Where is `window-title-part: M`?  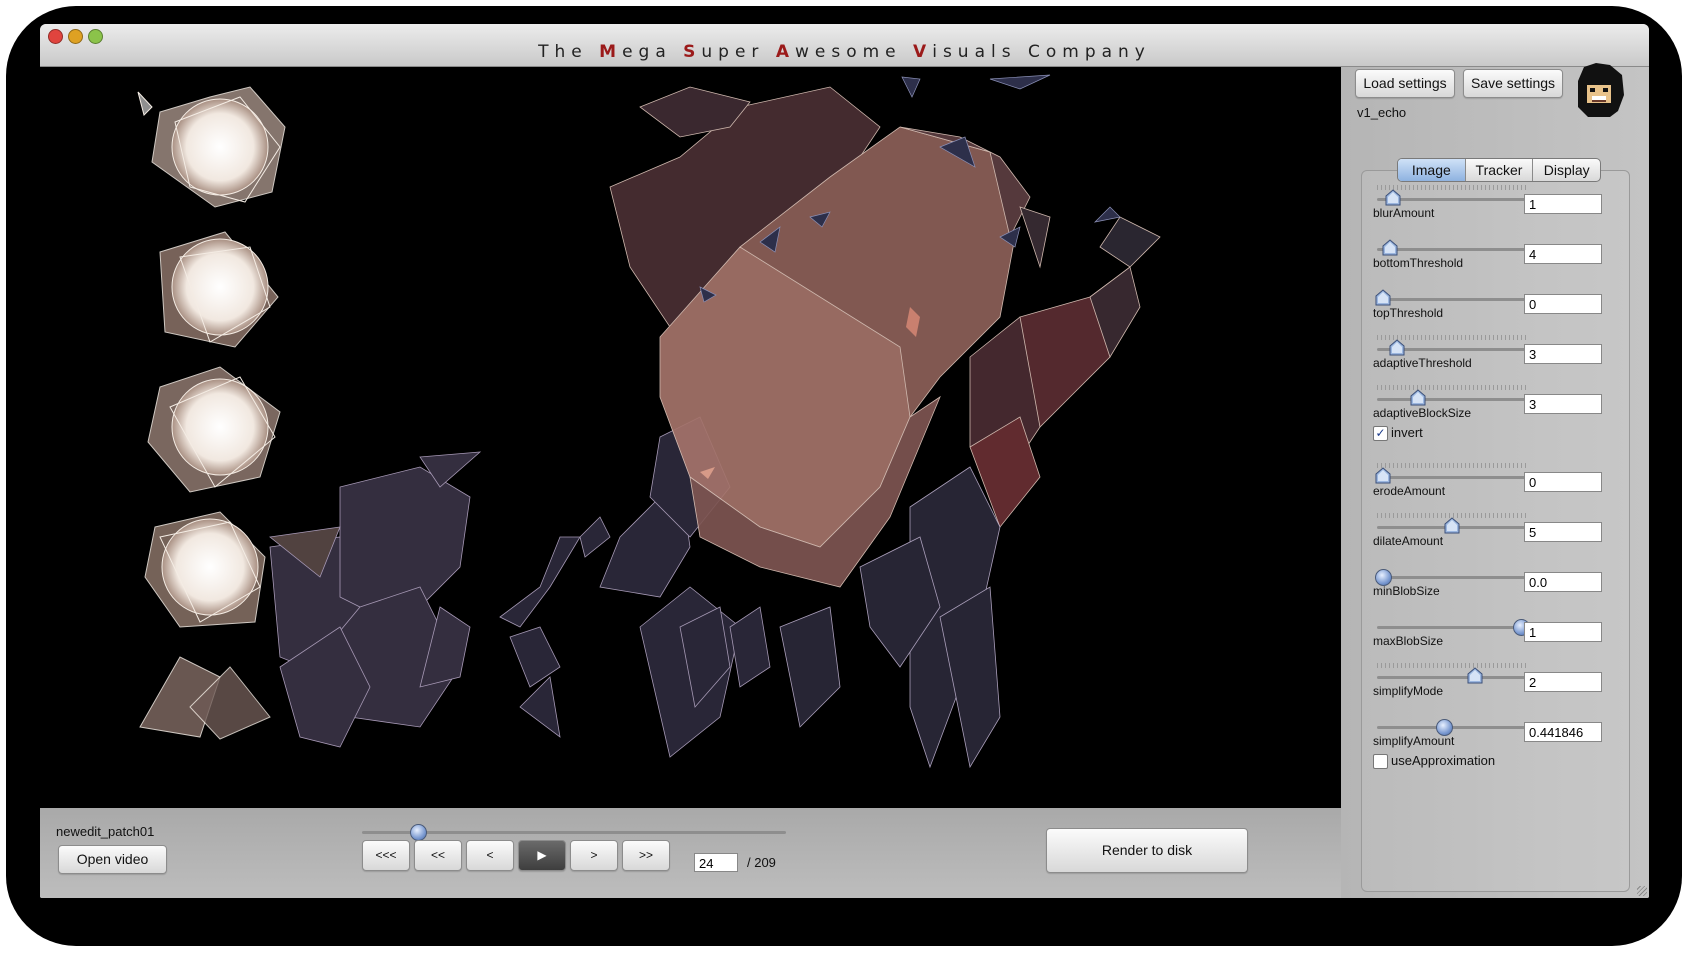
window-title-part: M is located at coordinates (611, 52).